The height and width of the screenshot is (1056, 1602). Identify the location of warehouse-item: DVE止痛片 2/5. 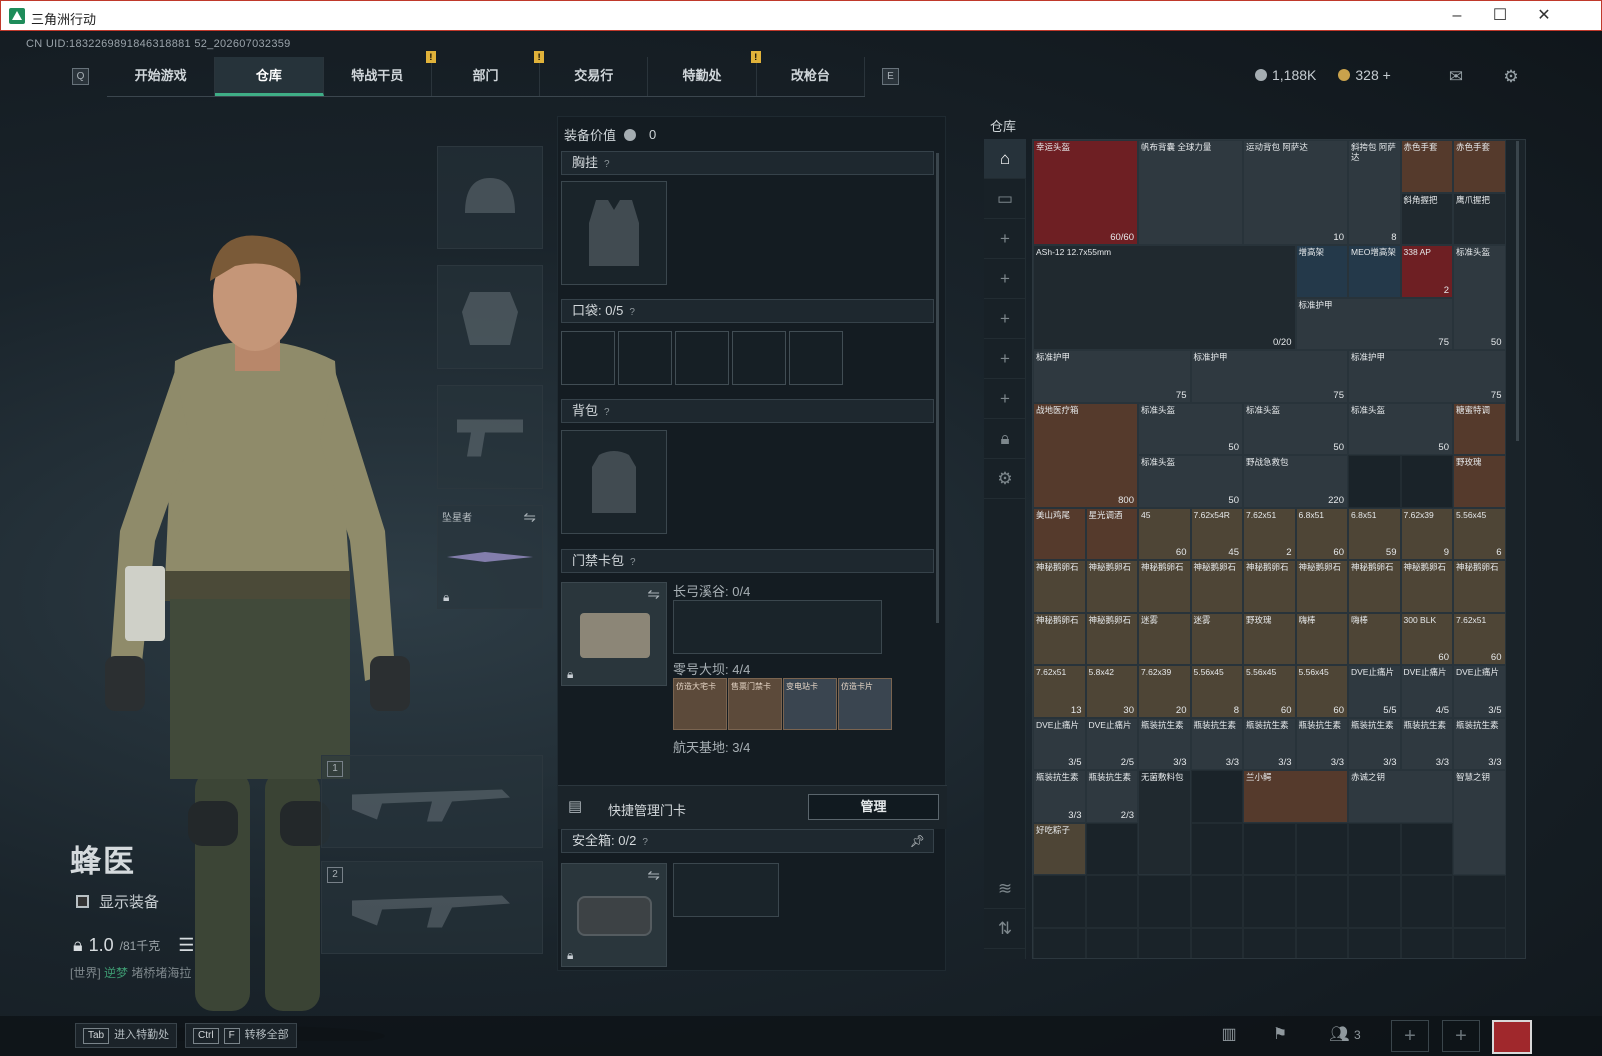
(1111, 743).